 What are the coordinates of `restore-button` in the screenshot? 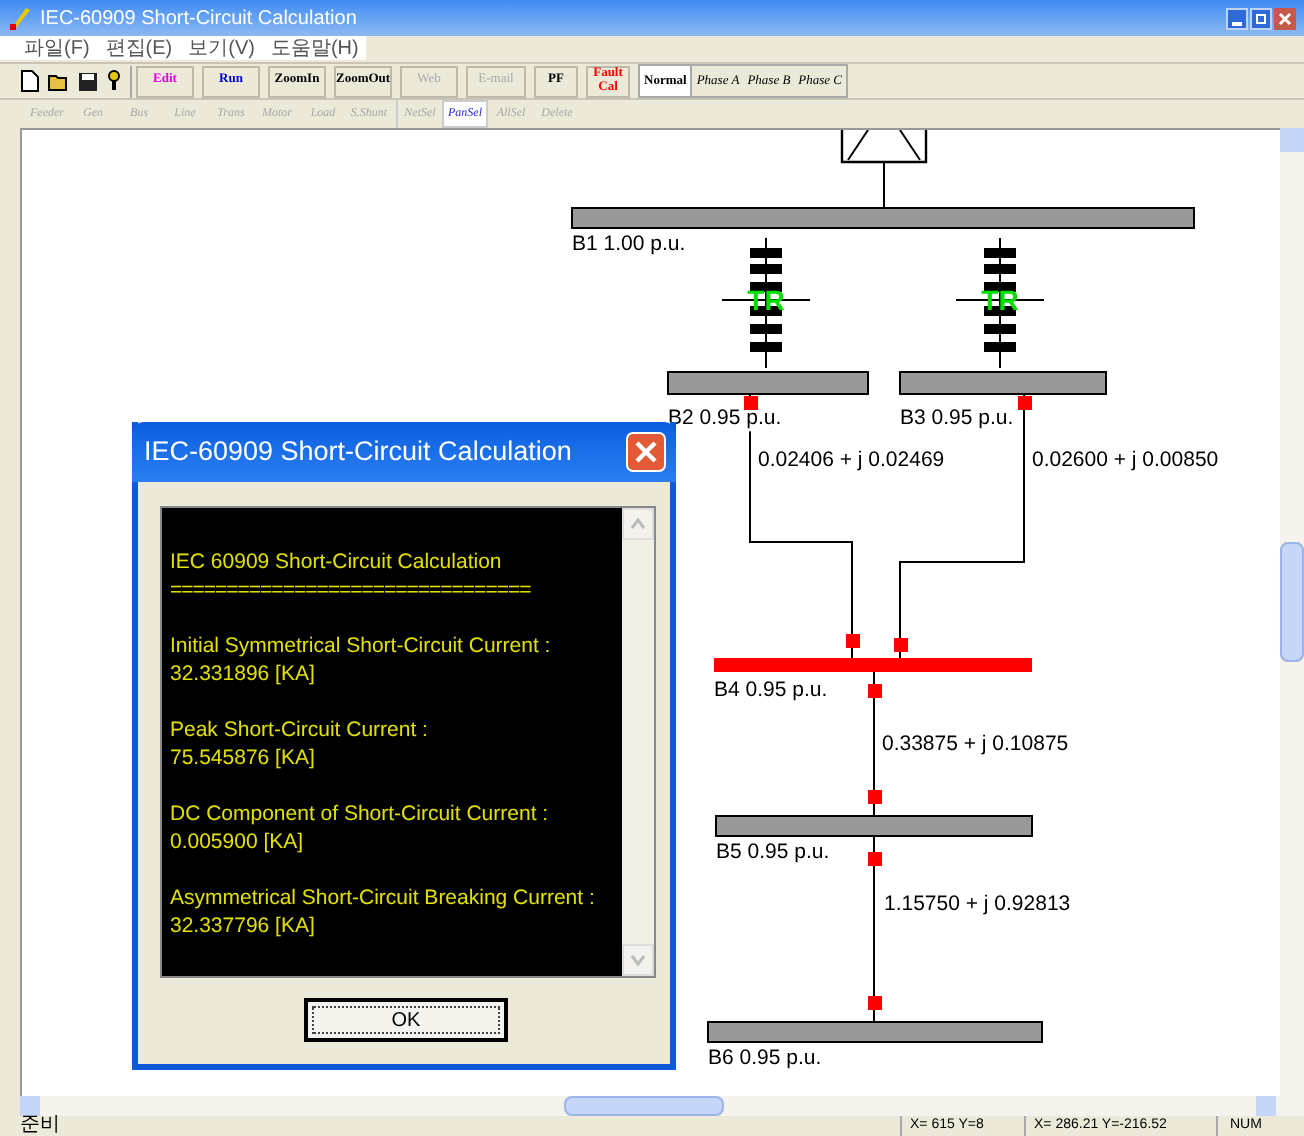 It's located at (1261, 18).